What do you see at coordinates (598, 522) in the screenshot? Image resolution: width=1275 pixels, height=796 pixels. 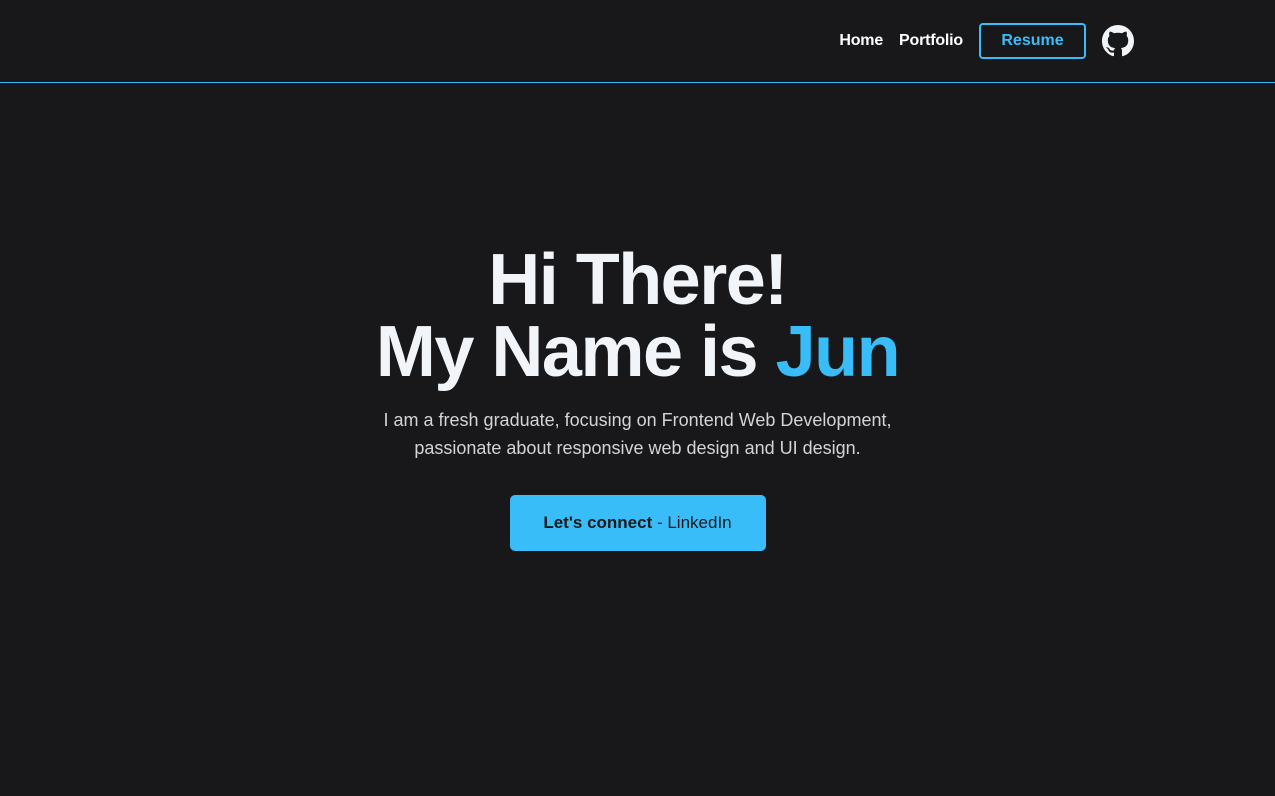 I see `cta-bold-label: Let's connect` at bounding box center [598, 522].